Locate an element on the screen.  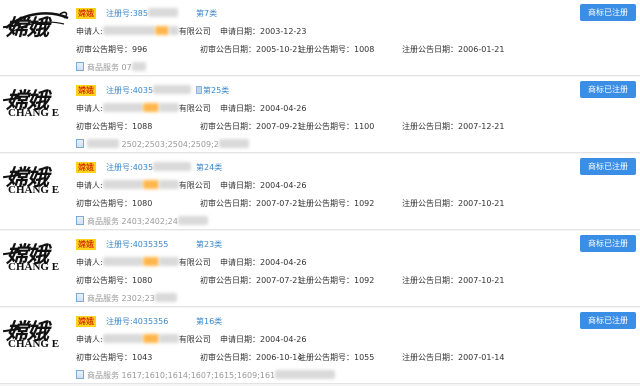
class-label: 第25类 is located at coordinates (212, 90).